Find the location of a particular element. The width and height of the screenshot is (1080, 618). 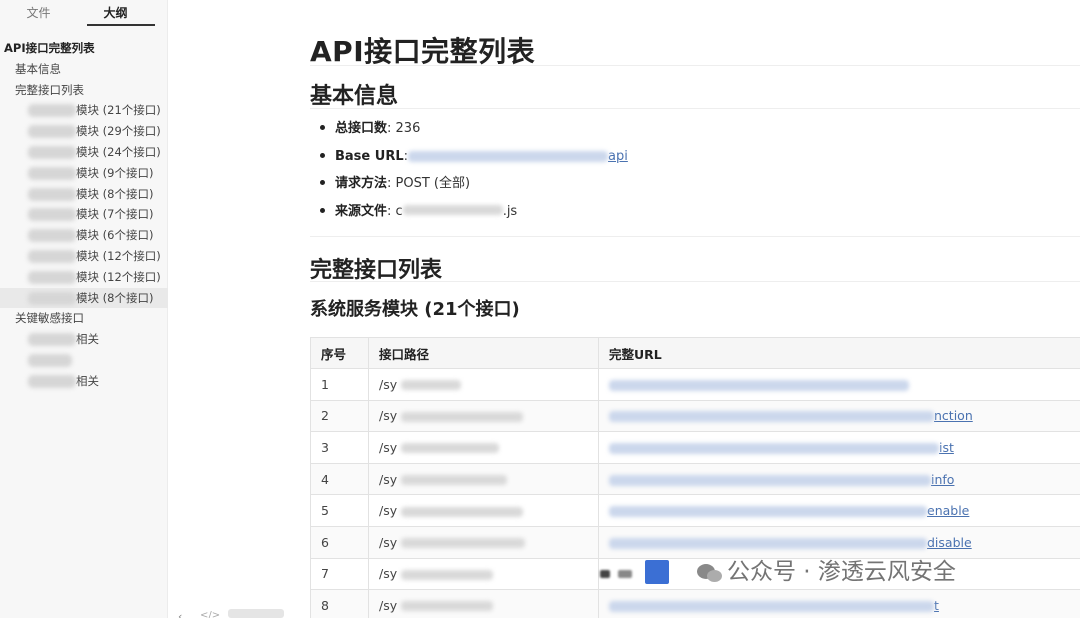

info-key: 总接口数 is located at coordinates (361, 128).